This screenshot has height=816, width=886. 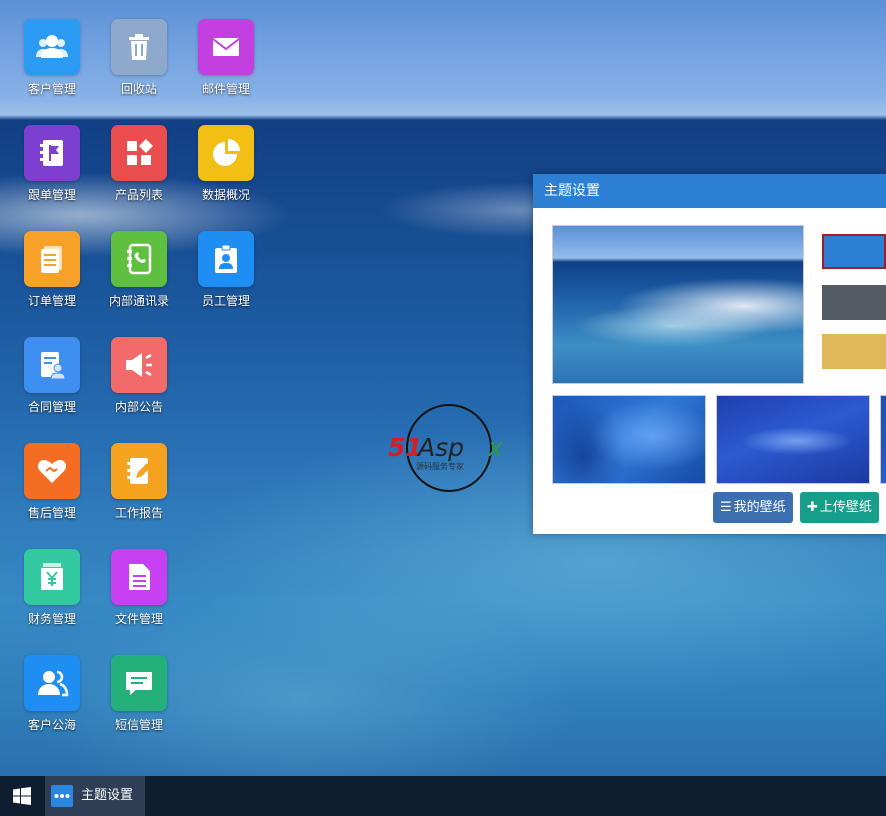 What do you see at coordinates (709, 191) in the screenshot?
I see `window-titlebar: 主题设置` at bounding box center [709, 191].